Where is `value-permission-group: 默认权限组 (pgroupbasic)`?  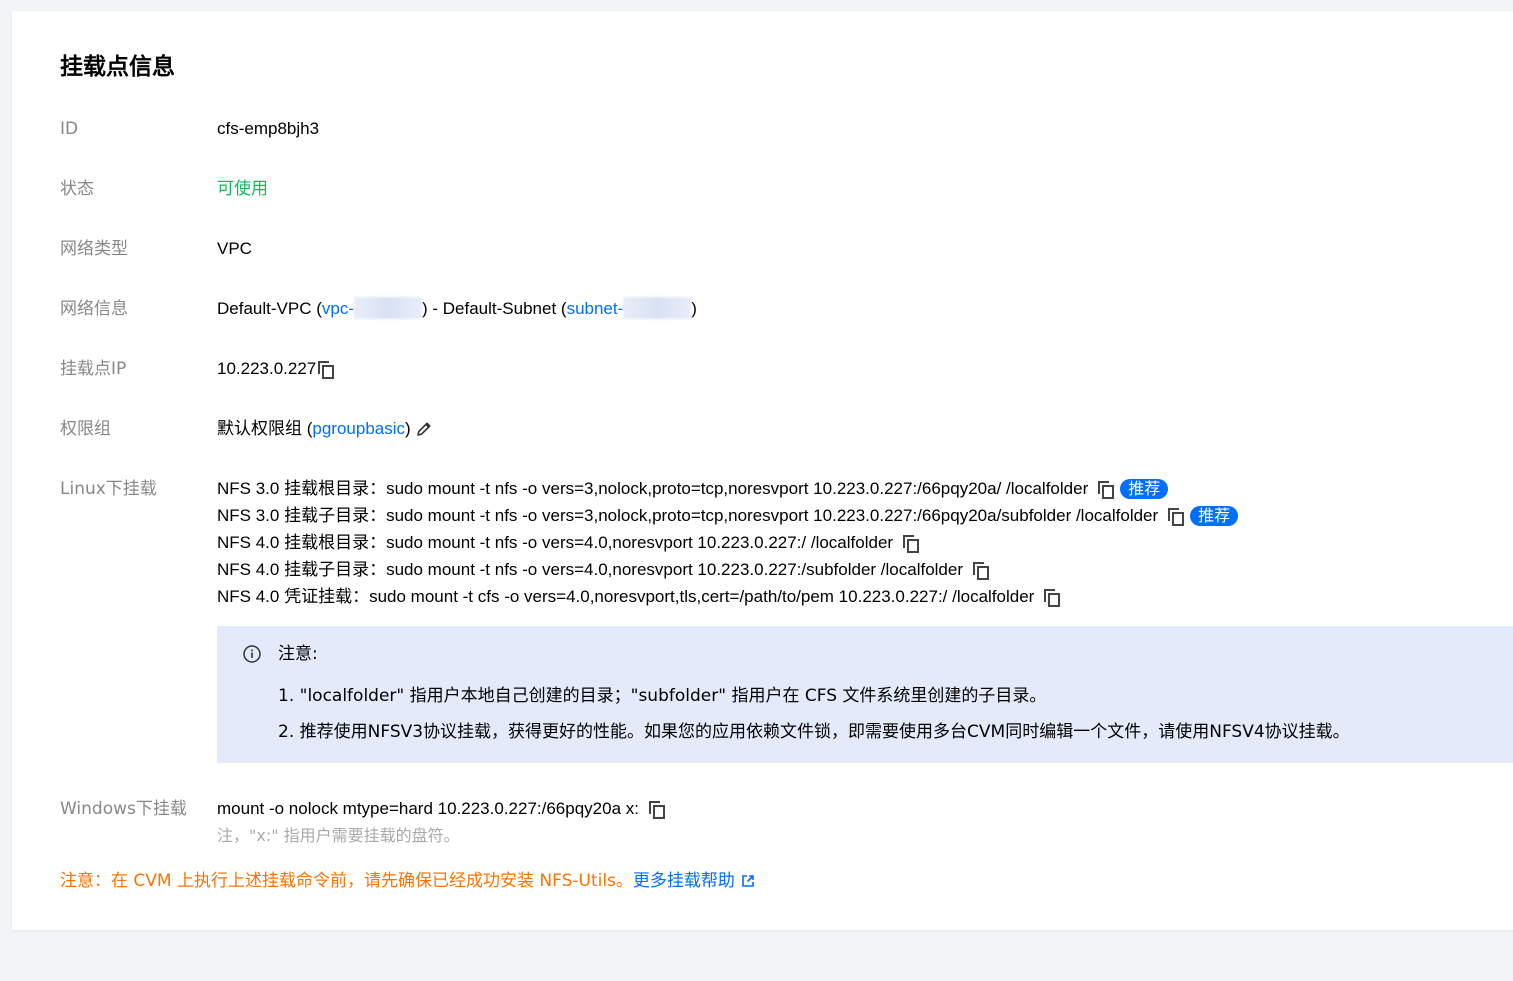
value-permission-group: 默认权限组 (pgroupbasic) is located at coordinates (325, 429).